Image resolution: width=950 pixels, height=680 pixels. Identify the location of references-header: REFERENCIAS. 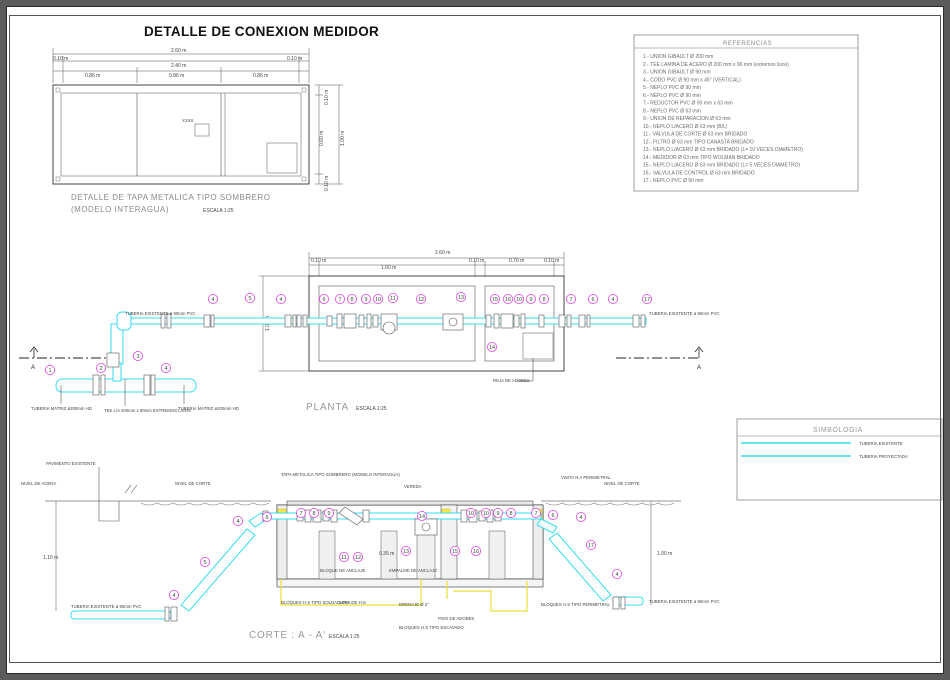
(747, 44).